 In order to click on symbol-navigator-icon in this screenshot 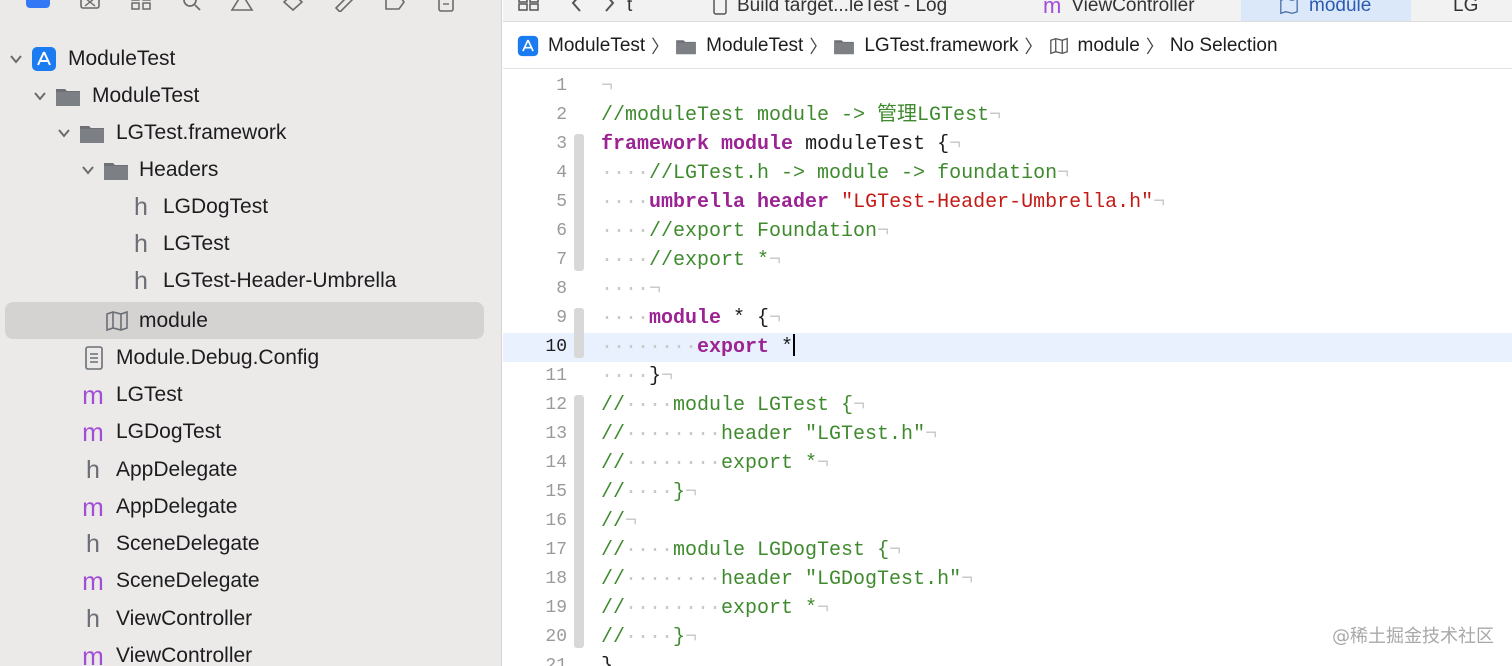, I will do `click(141, 6)`.